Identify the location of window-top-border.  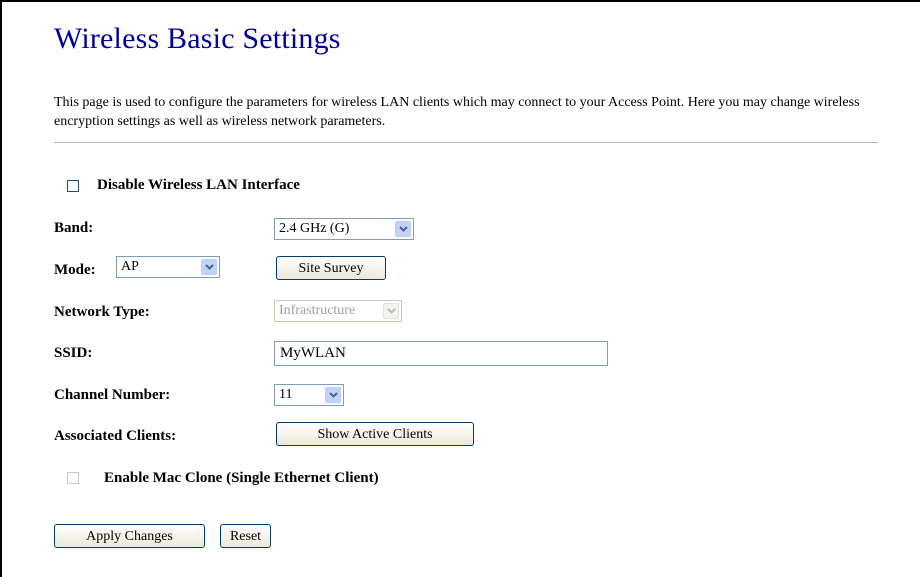
(460, 1).